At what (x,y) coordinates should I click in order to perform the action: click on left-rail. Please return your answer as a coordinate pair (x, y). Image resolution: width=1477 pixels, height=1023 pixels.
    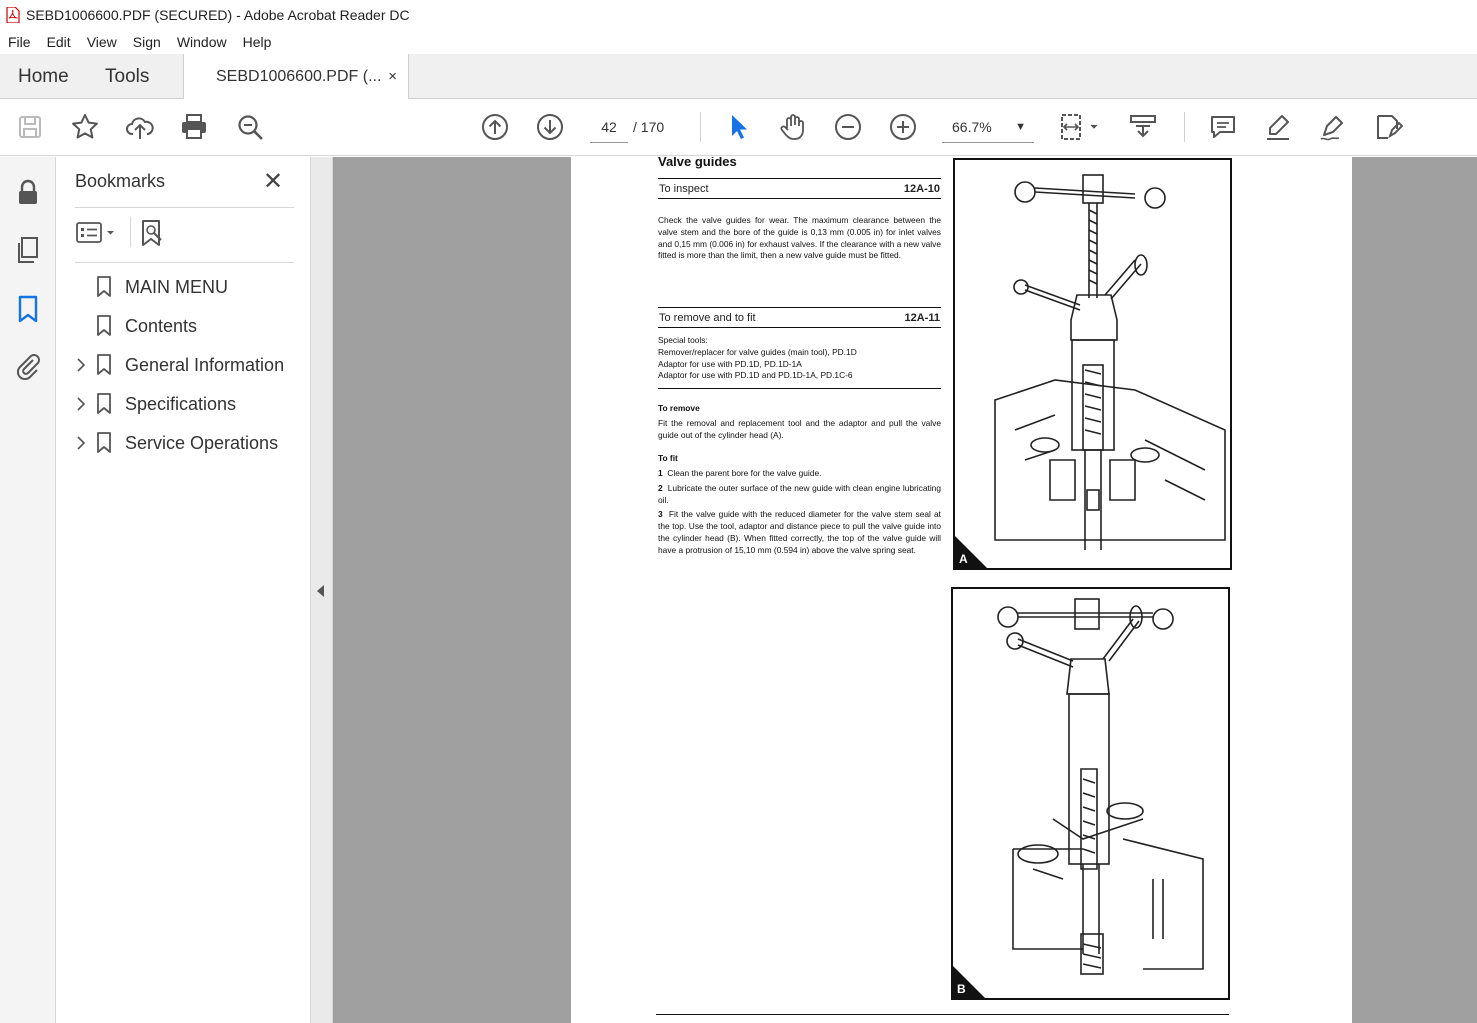
    Looking at the image, I should click on (28, 590).